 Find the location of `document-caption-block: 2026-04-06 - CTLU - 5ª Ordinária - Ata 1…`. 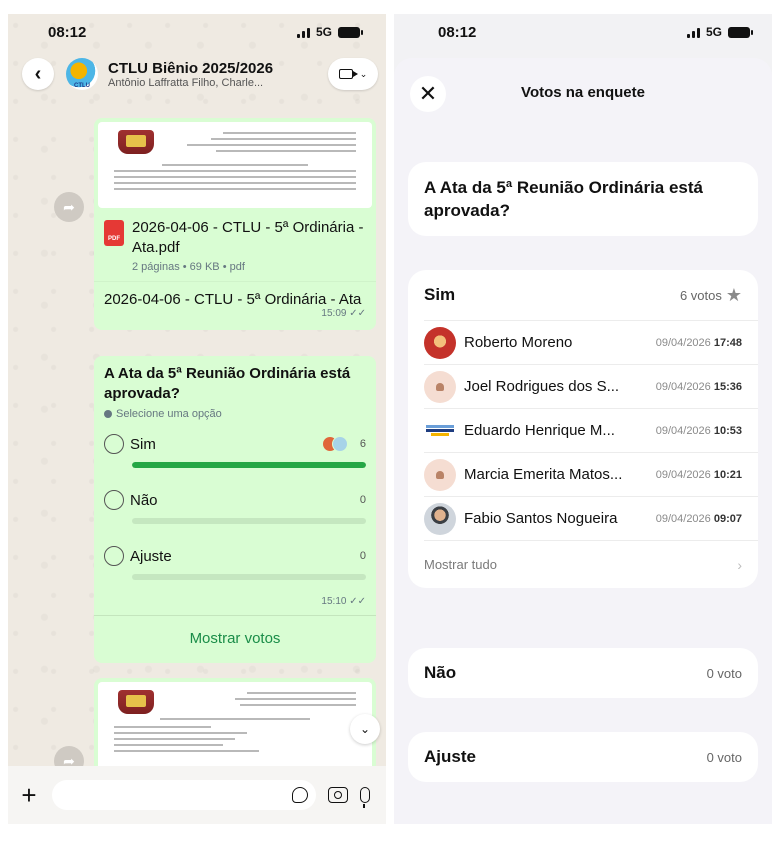

document-caption-block: 2026-04-06 - CTLU - 5ª Ordinária - Ata 1… is located at coordinates (235, 305).